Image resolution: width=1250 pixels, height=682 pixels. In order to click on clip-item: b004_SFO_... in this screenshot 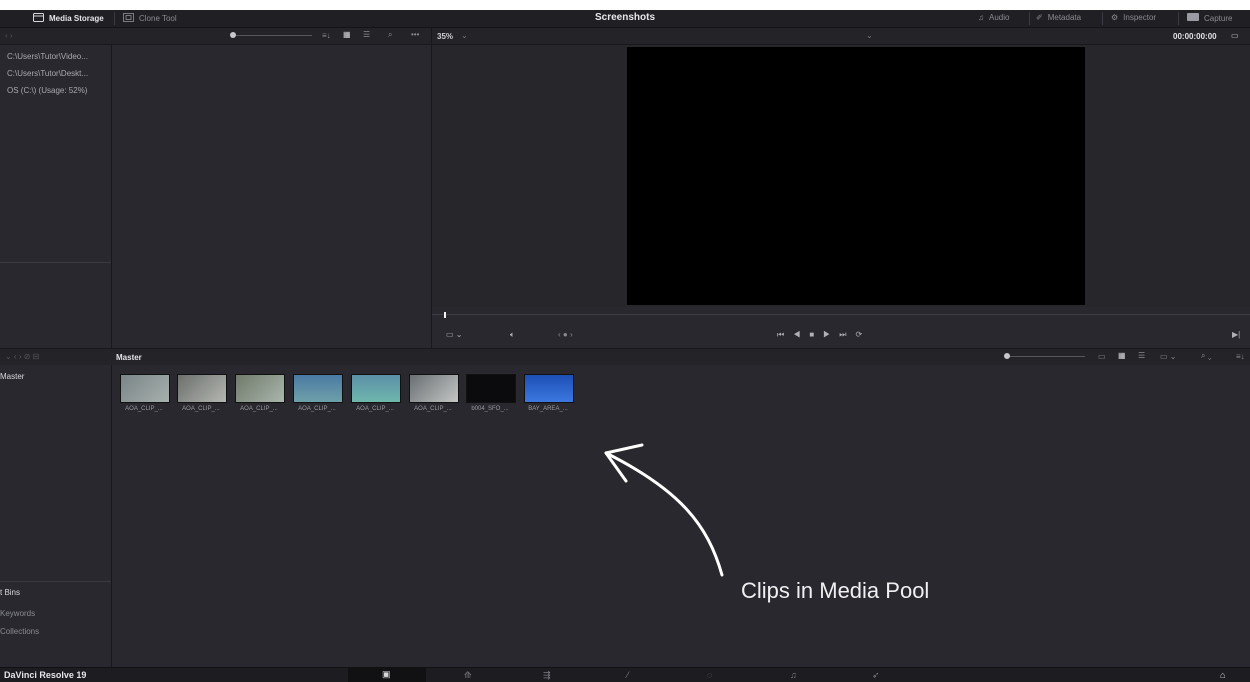, I will do `click(491, 393)`.